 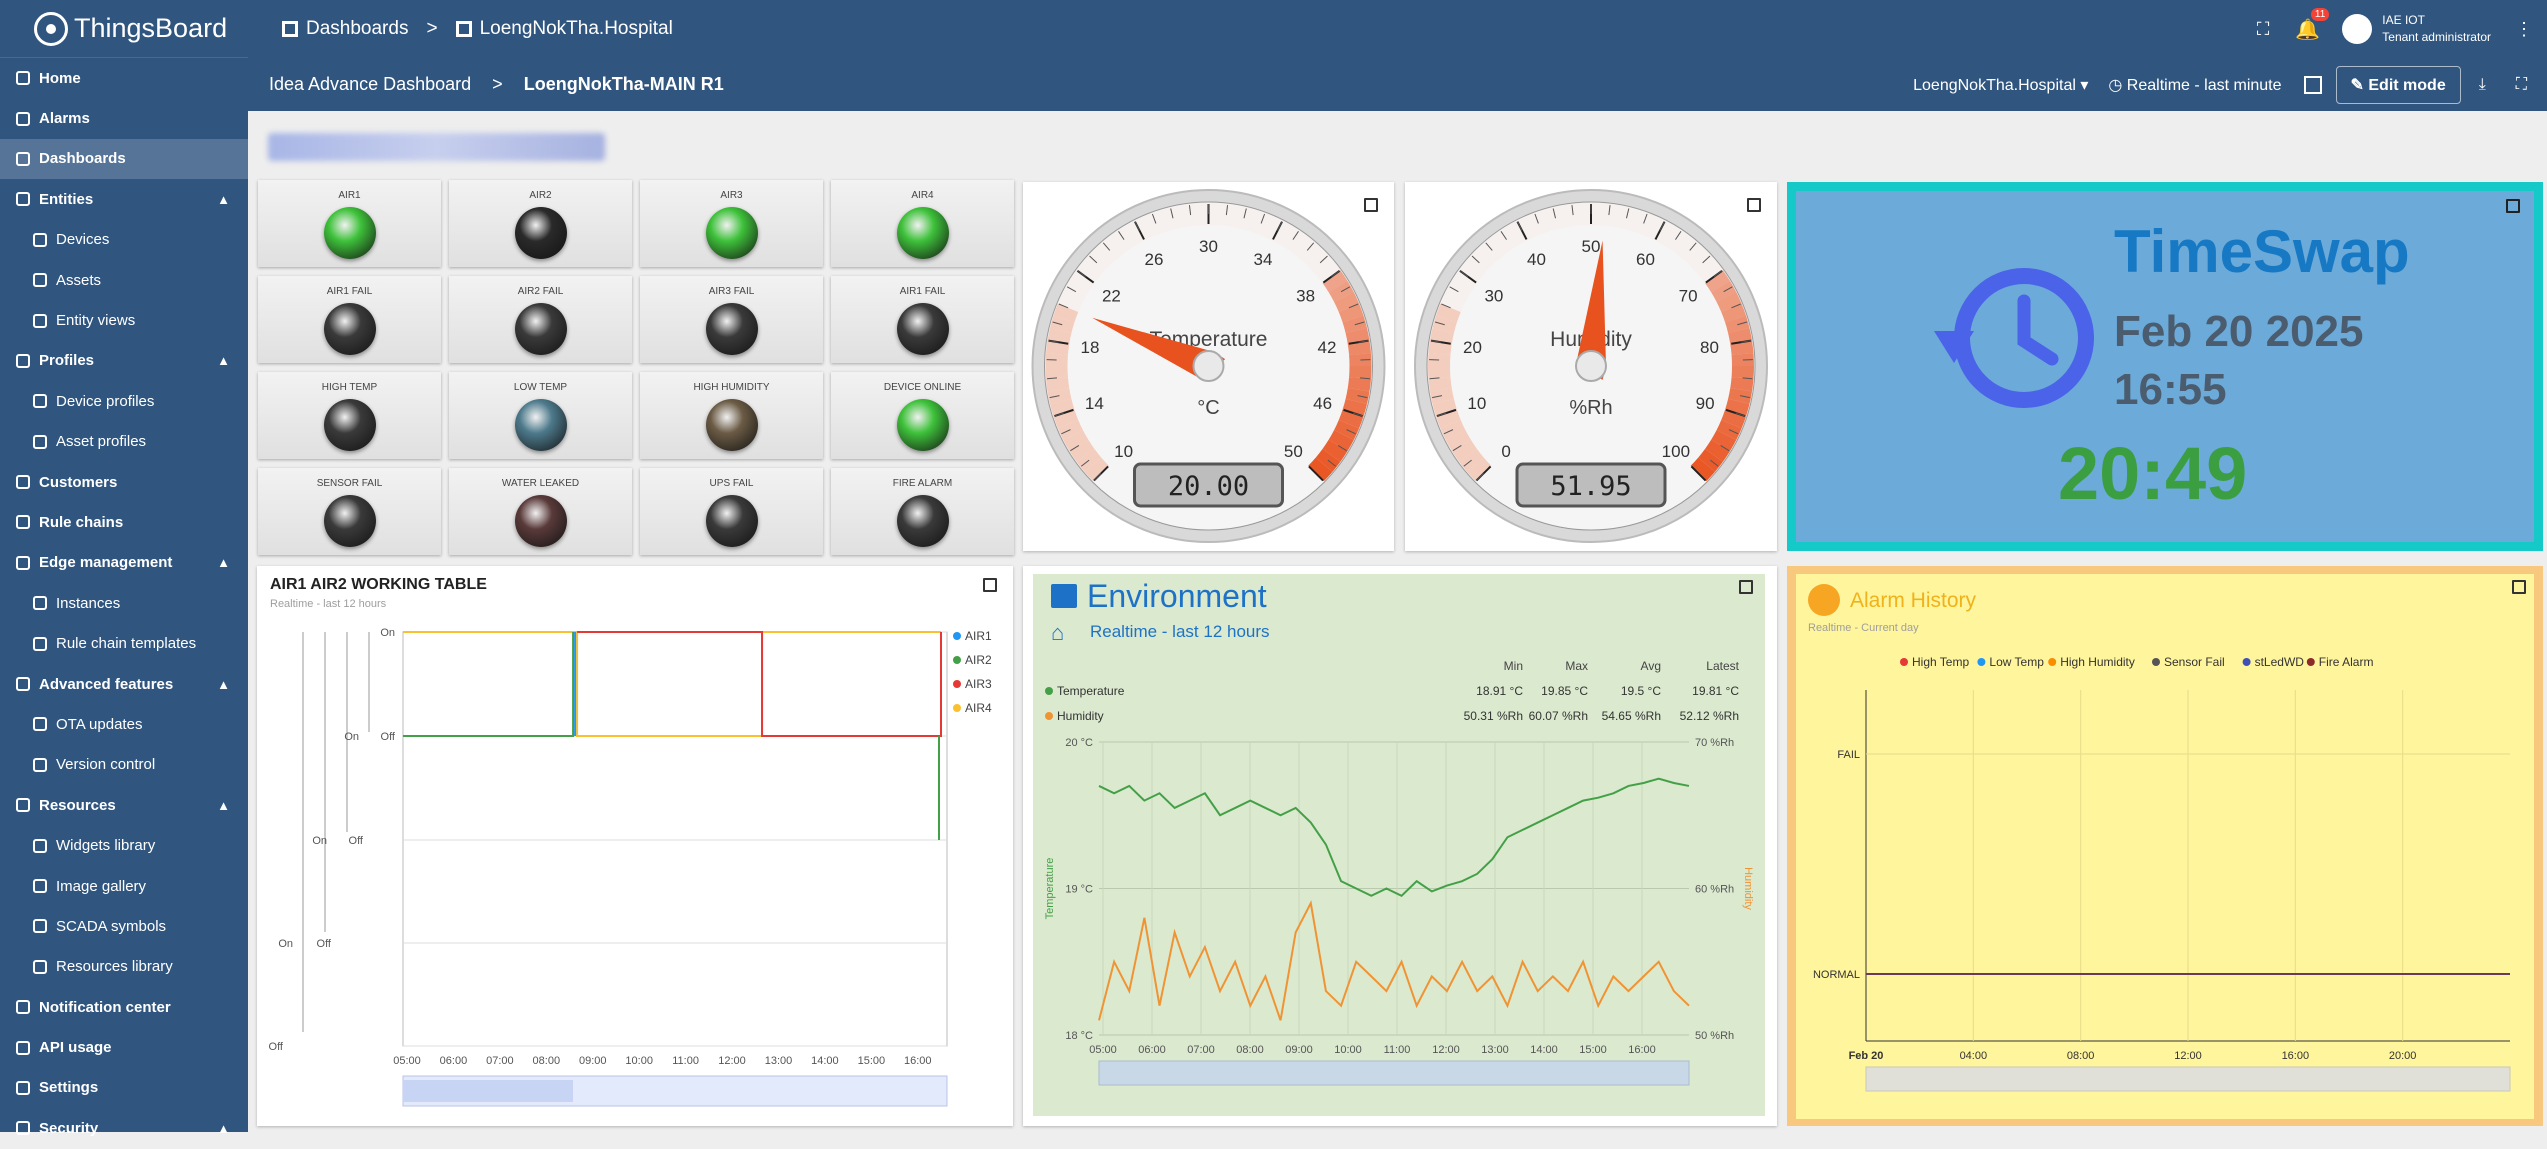 What do you see at coordinates (2521, 85) in the screenshot?
I see `fullscreen-dashboard-icon: ⛶` at bounding box center [2521, 85].